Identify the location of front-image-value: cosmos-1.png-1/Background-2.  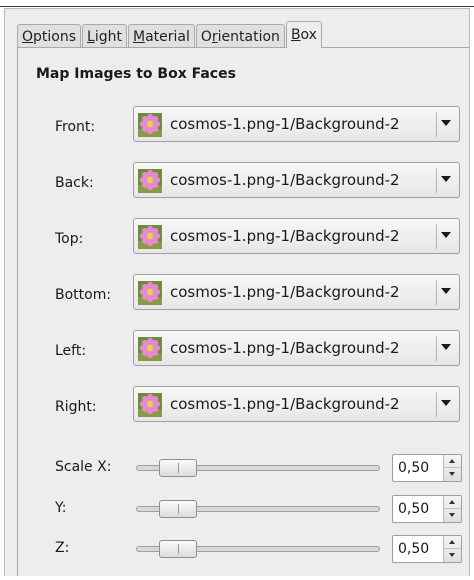
(285, 124).